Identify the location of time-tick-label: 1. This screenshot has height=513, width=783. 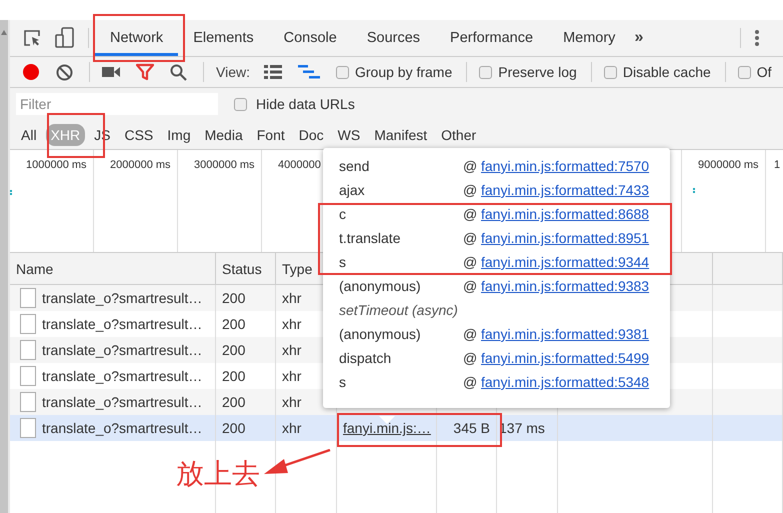
(777, 165).